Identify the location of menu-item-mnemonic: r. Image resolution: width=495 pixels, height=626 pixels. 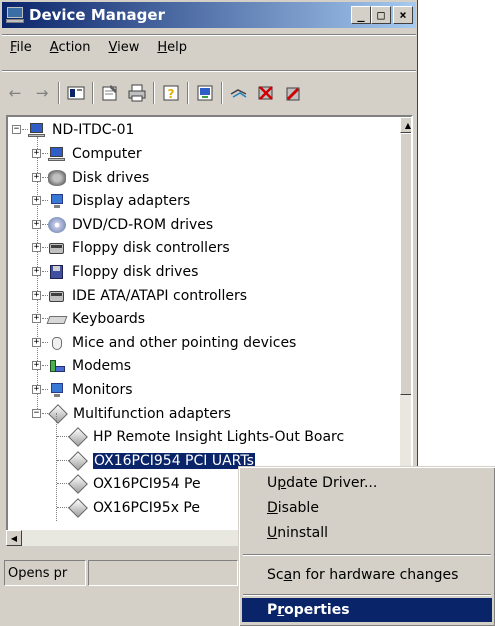
(281, 610).